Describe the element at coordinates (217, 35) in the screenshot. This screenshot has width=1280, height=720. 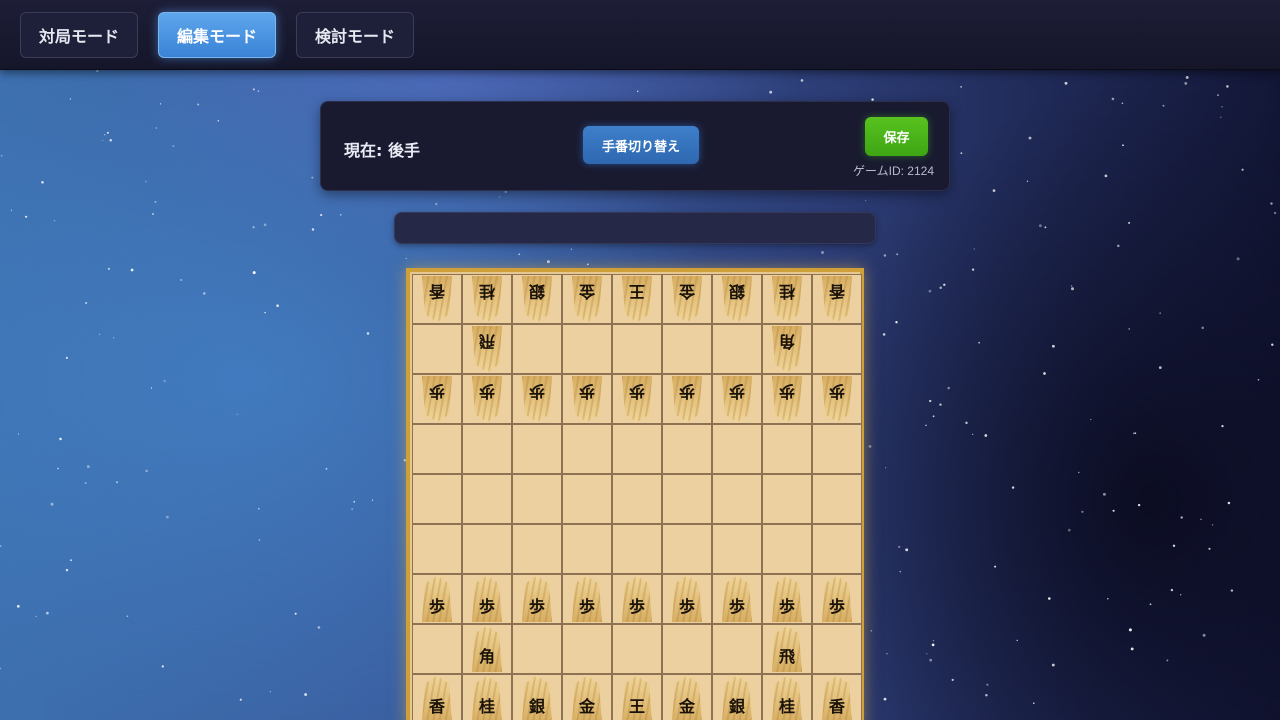
I see `tab-edit-mode: 編集モード` at that location.